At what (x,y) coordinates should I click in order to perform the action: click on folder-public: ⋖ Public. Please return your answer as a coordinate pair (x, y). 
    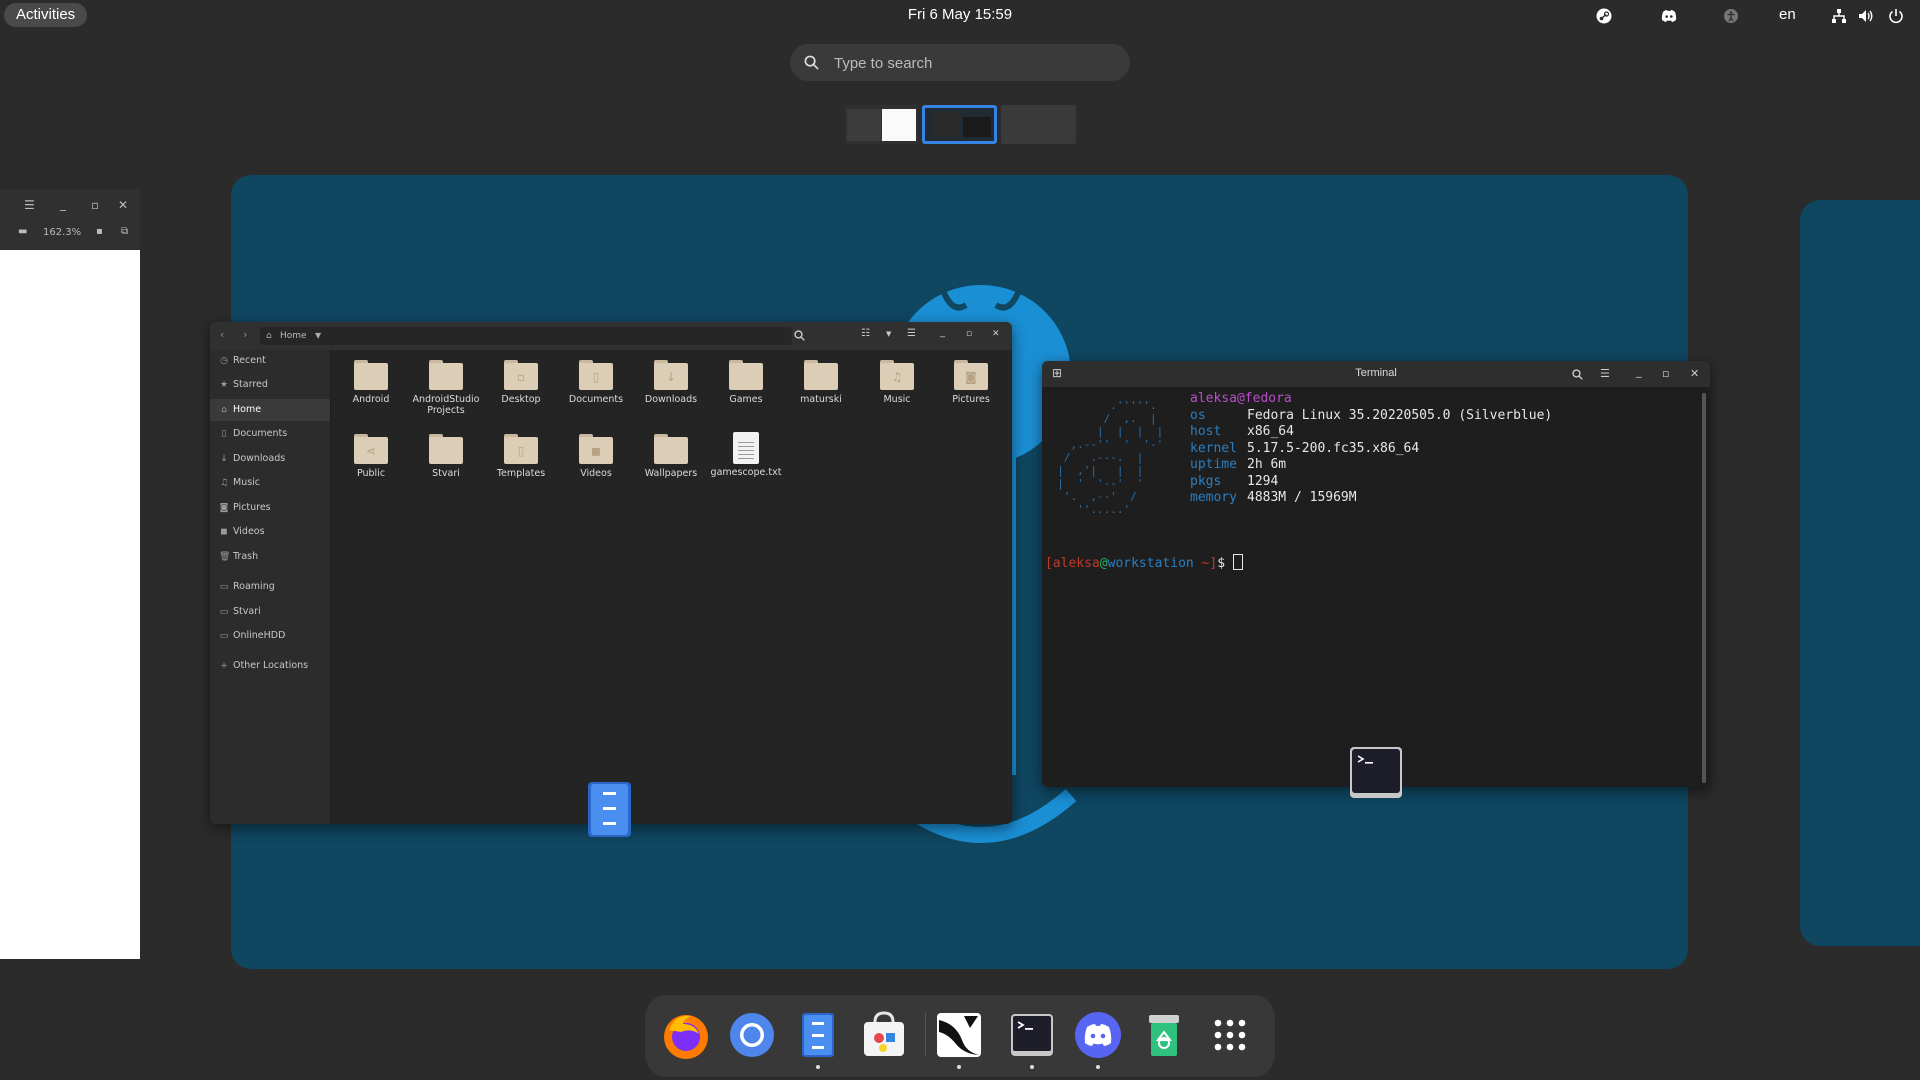
    Looking at the image, I should click on (371, 456).